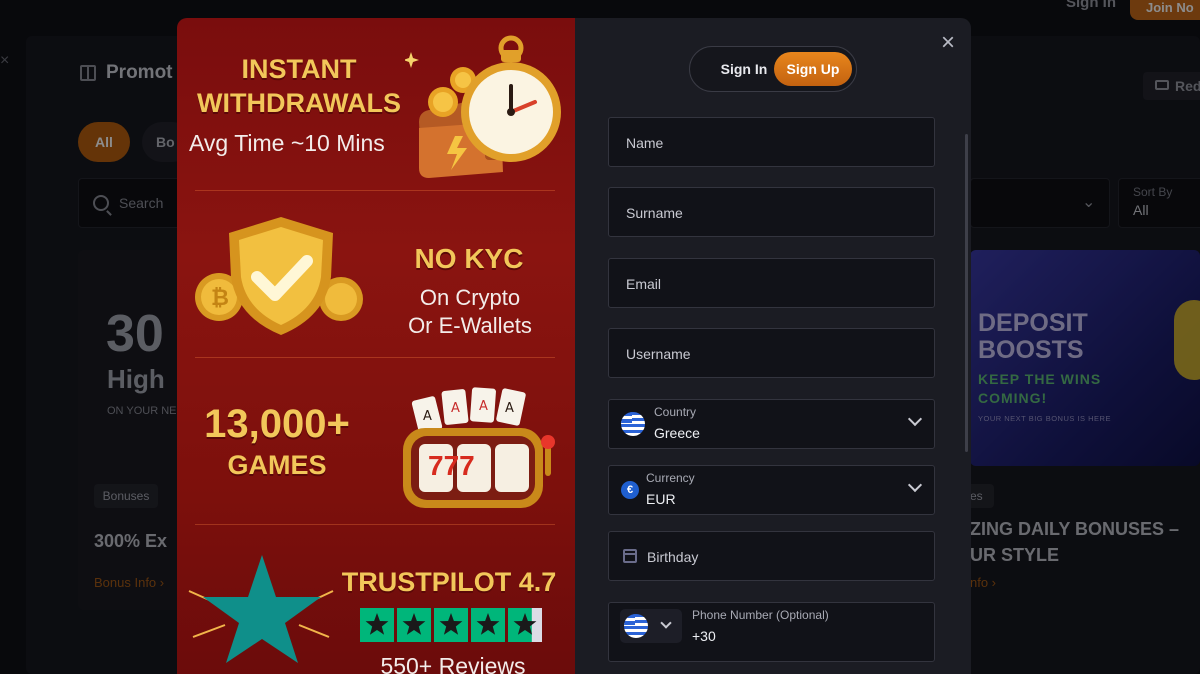 This screenshot has height=674, width=1200. Describe the element at coordinates (376, 274) in the screenshot. I see `promo-no-kyc: ₿ NO KYC On Crypto Or E-Wallets` at that location.